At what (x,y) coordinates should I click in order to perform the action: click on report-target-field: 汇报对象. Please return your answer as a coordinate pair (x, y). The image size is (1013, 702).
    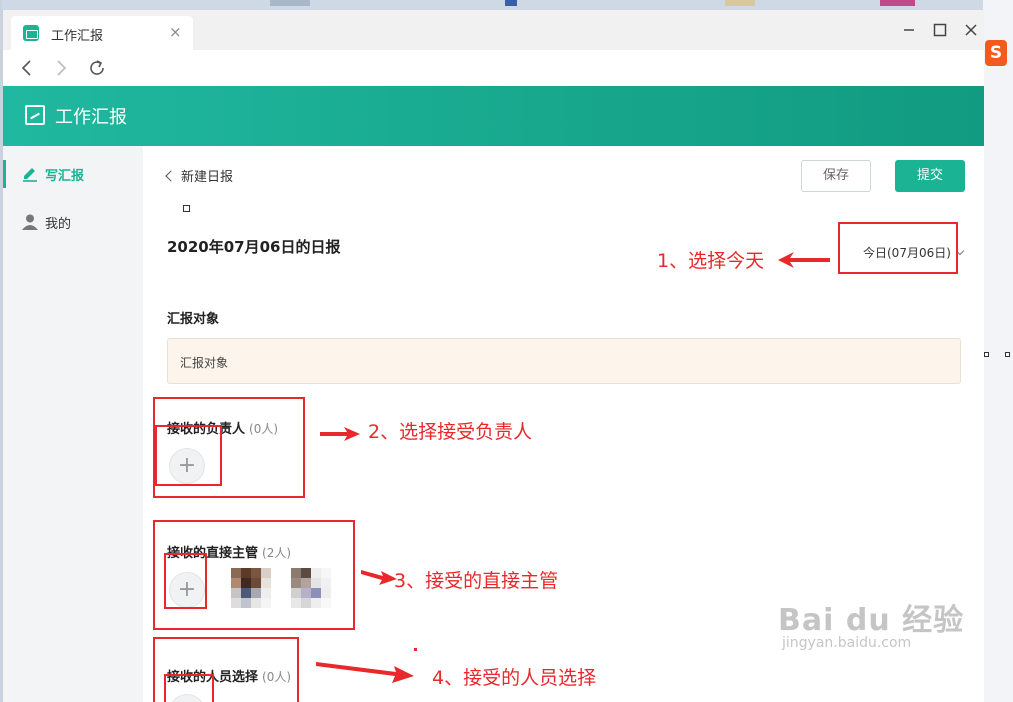
    Looking at the image, I should click on (564, 361).